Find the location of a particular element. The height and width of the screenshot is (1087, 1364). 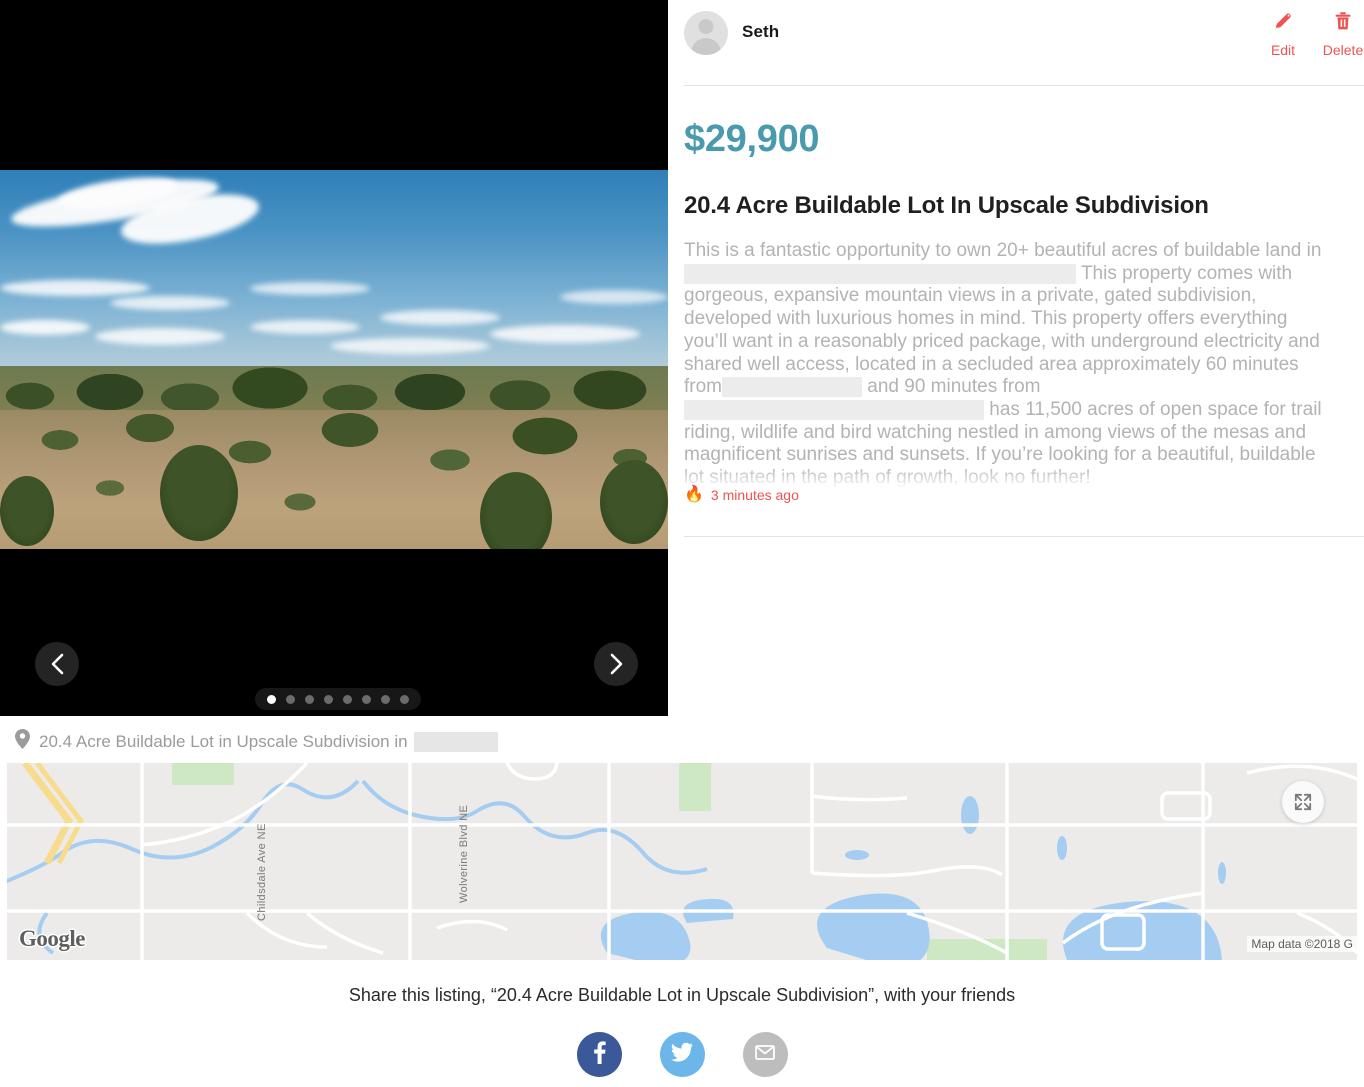

fullscreen-expand-icon is located at coordinates (1303, 802).